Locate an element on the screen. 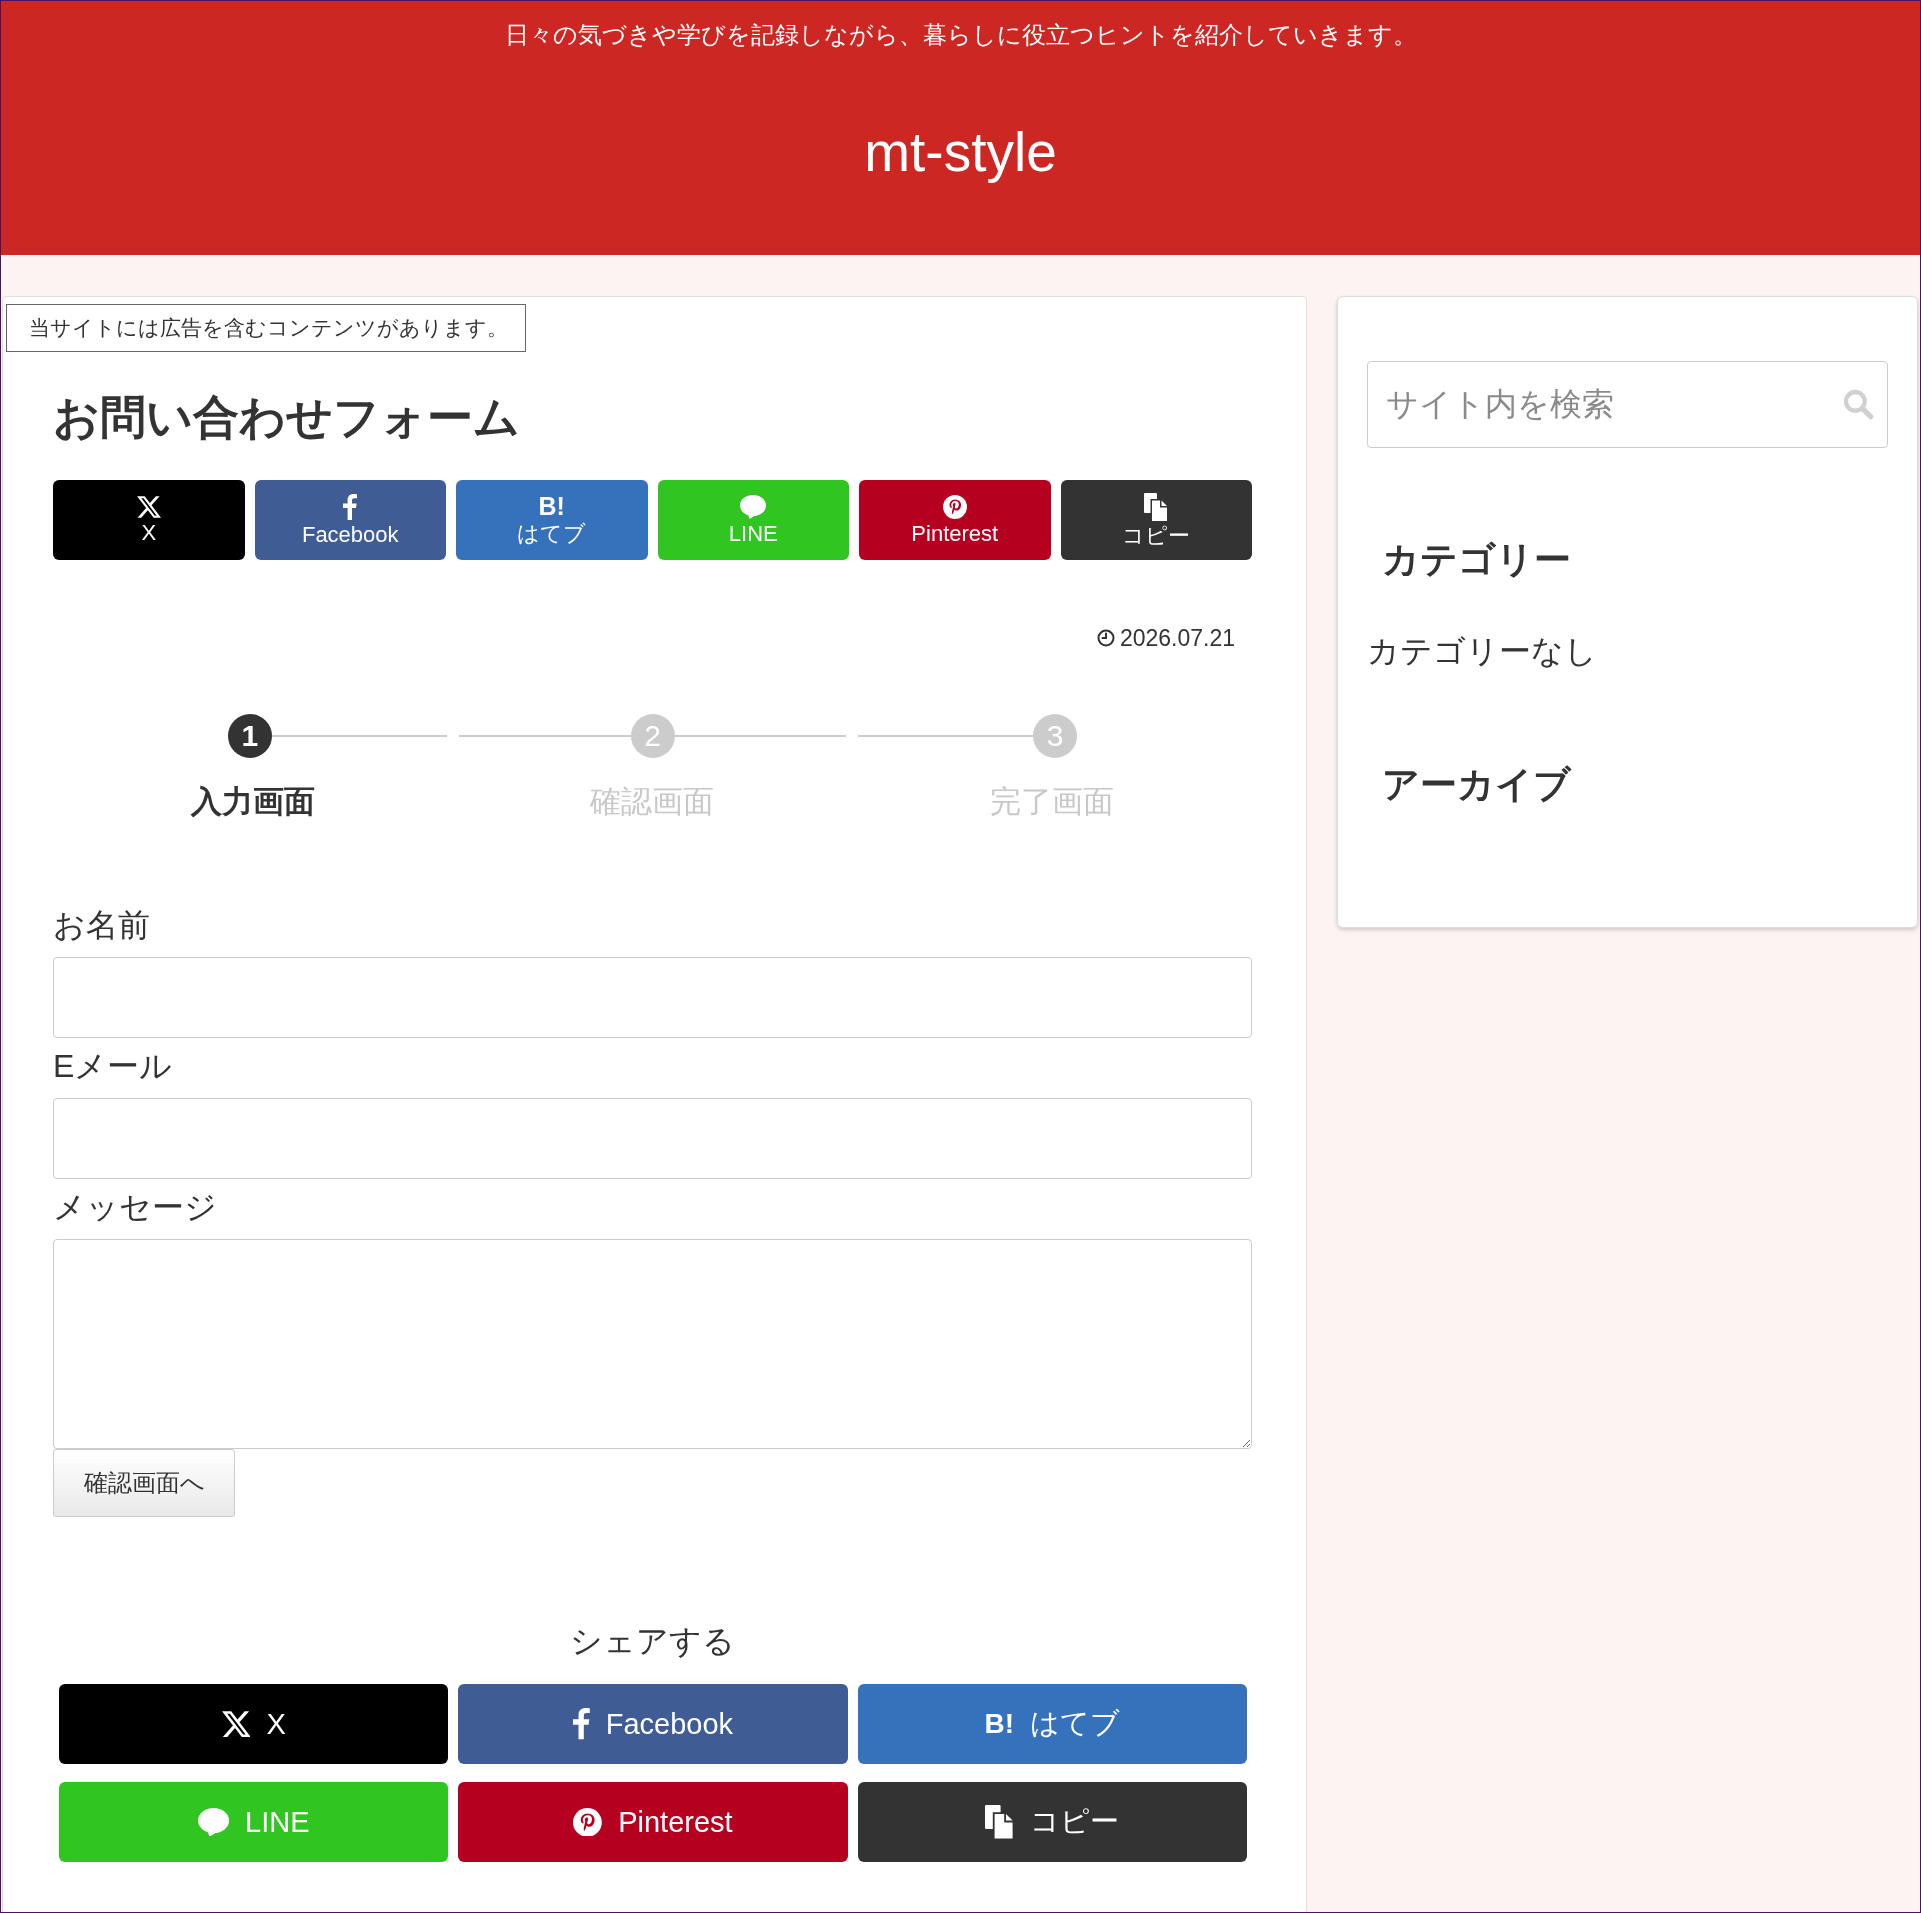 Image resolution: width=1921 pixels, height=1913 pixels. confirm-button: 確認画面へ is located at coordinates (144, 1483).